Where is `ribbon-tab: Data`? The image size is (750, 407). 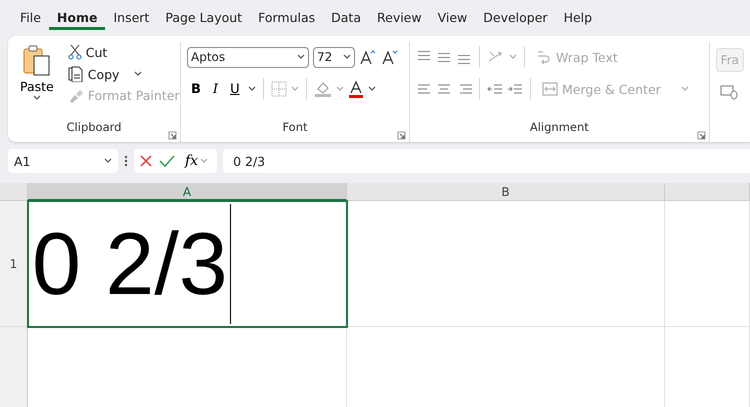
ribbon-tab: Data is located at coordinates (346, 18).